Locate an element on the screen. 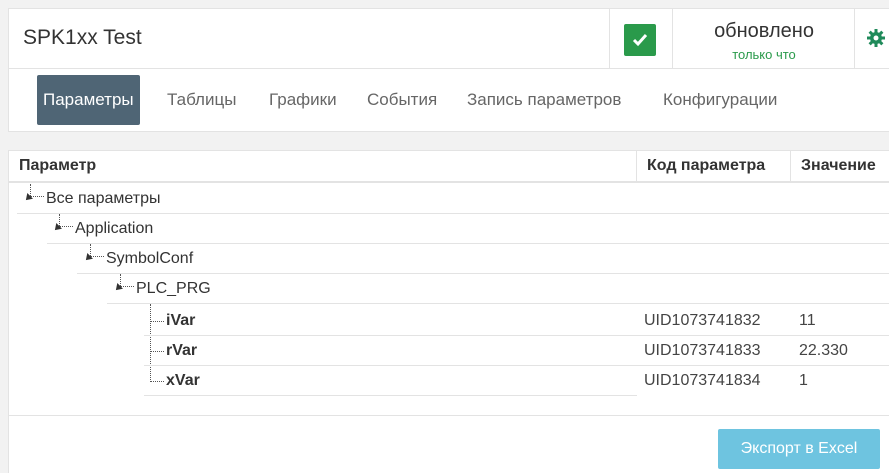 This screenshot has height=473, width=889. updated-time: только что is located at coordinates (764, 54).